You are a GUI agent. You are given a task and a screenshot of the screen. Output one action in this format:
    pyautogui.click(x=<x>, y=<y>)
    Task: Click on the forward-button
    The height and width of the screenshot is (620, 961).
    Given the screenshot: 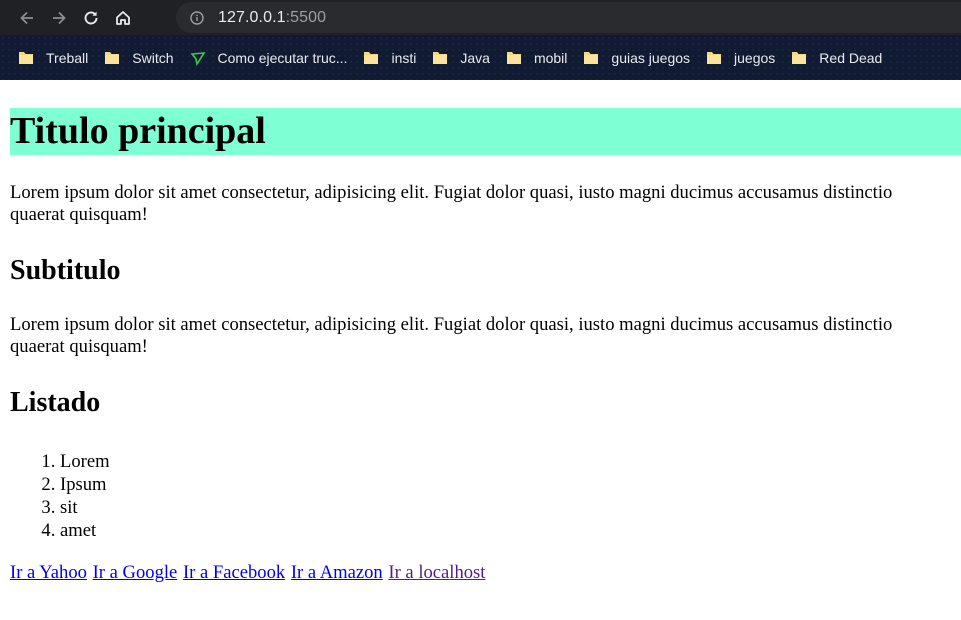 What is the action you would take?
    pyautogui.click(x=59, y=18)
    